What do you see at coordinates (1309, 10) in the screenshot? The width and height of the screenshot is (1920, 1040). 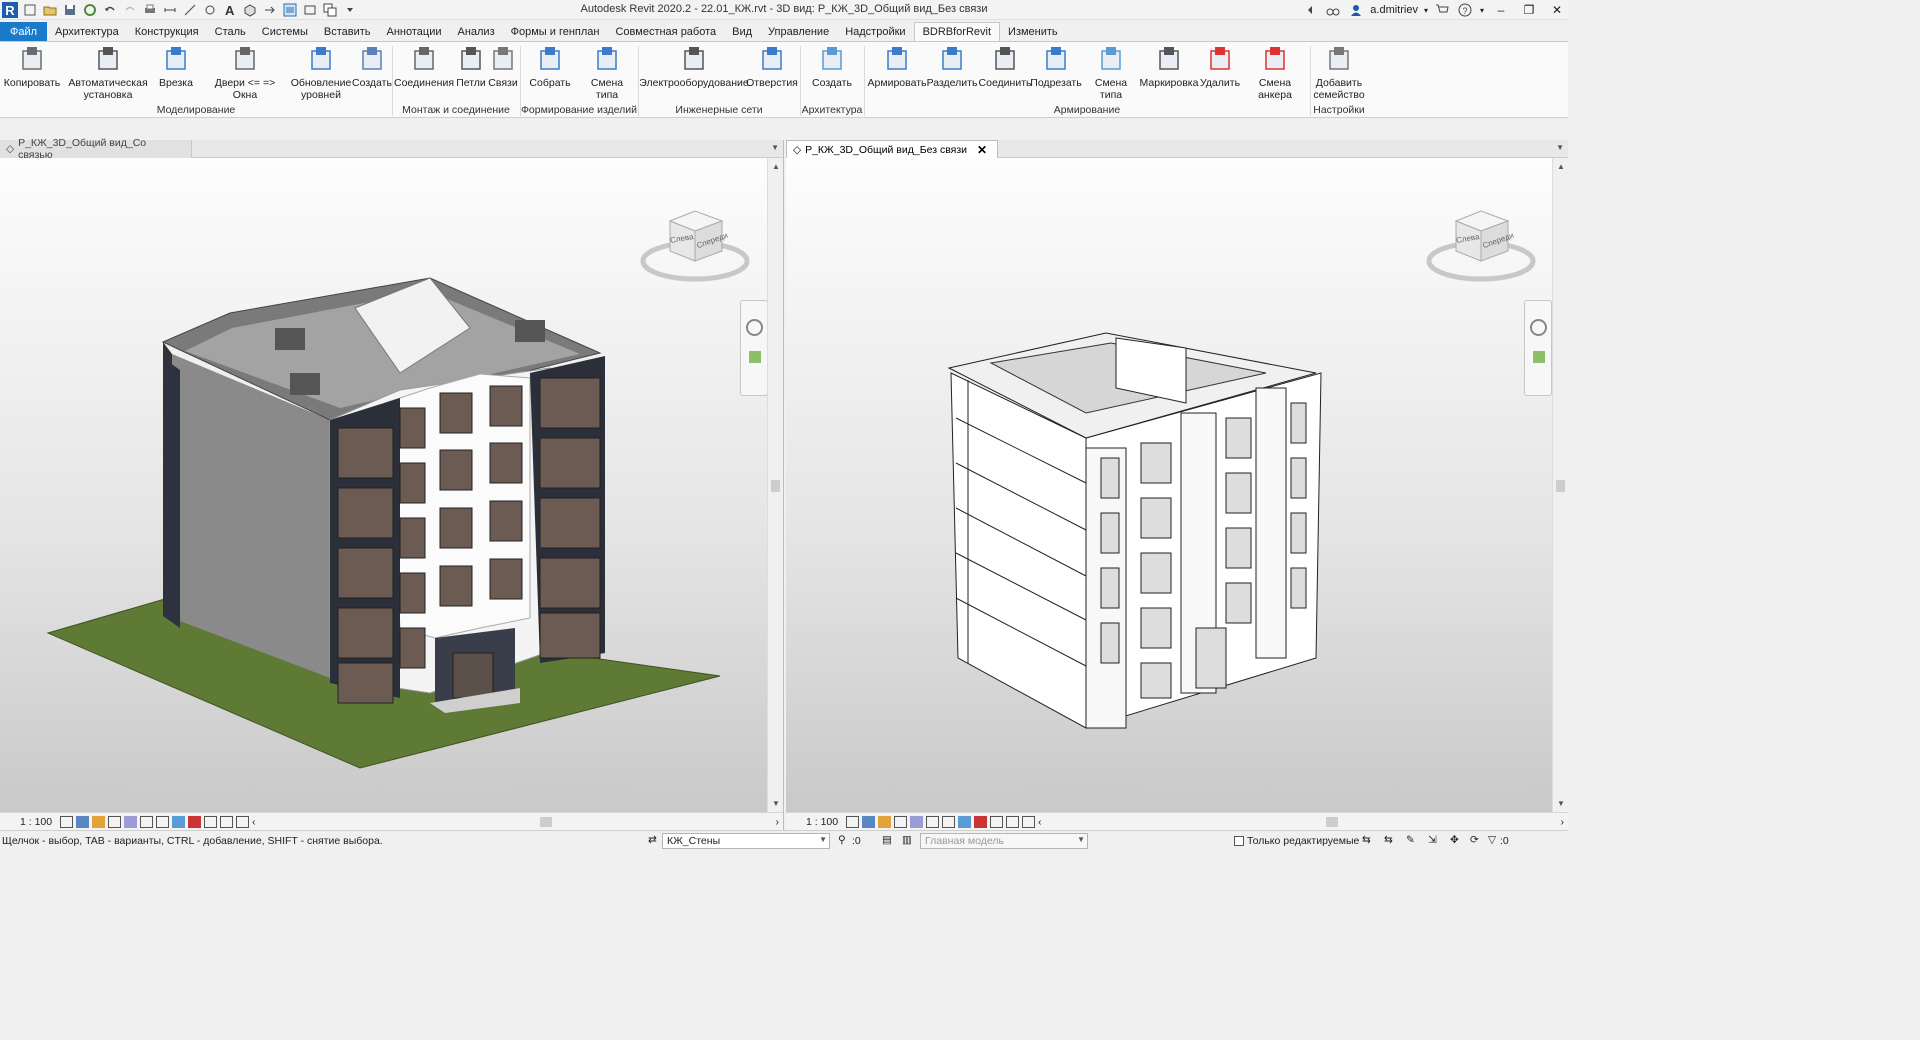 I see `prev-arrow-icon` at bounding box center [1309, 10].